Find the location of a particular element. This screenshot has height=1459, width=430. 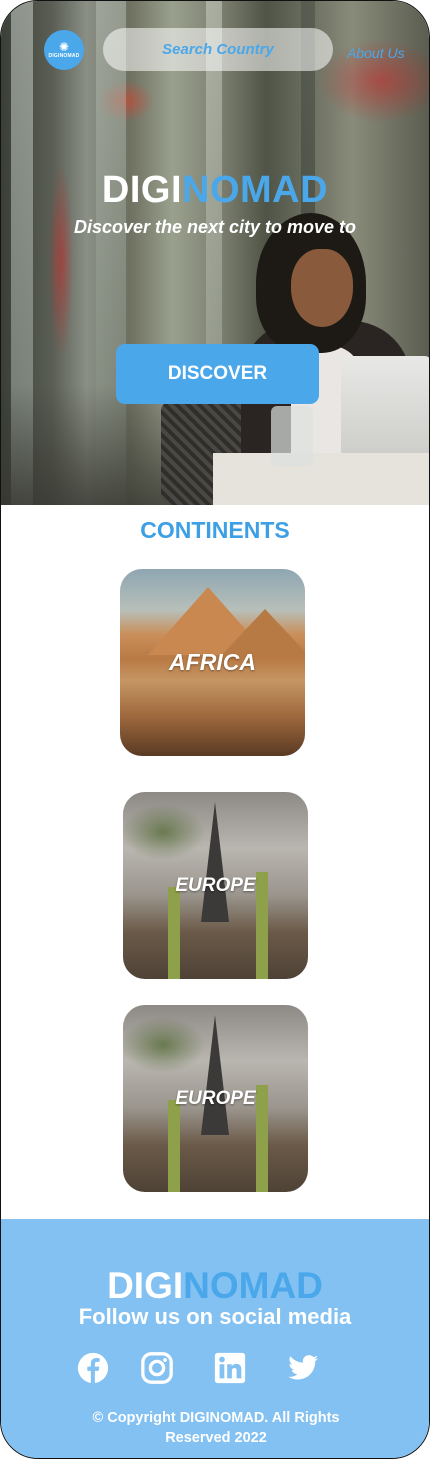

copyright-line2: Reserved 2022 is located at coordinates (216, 1438).